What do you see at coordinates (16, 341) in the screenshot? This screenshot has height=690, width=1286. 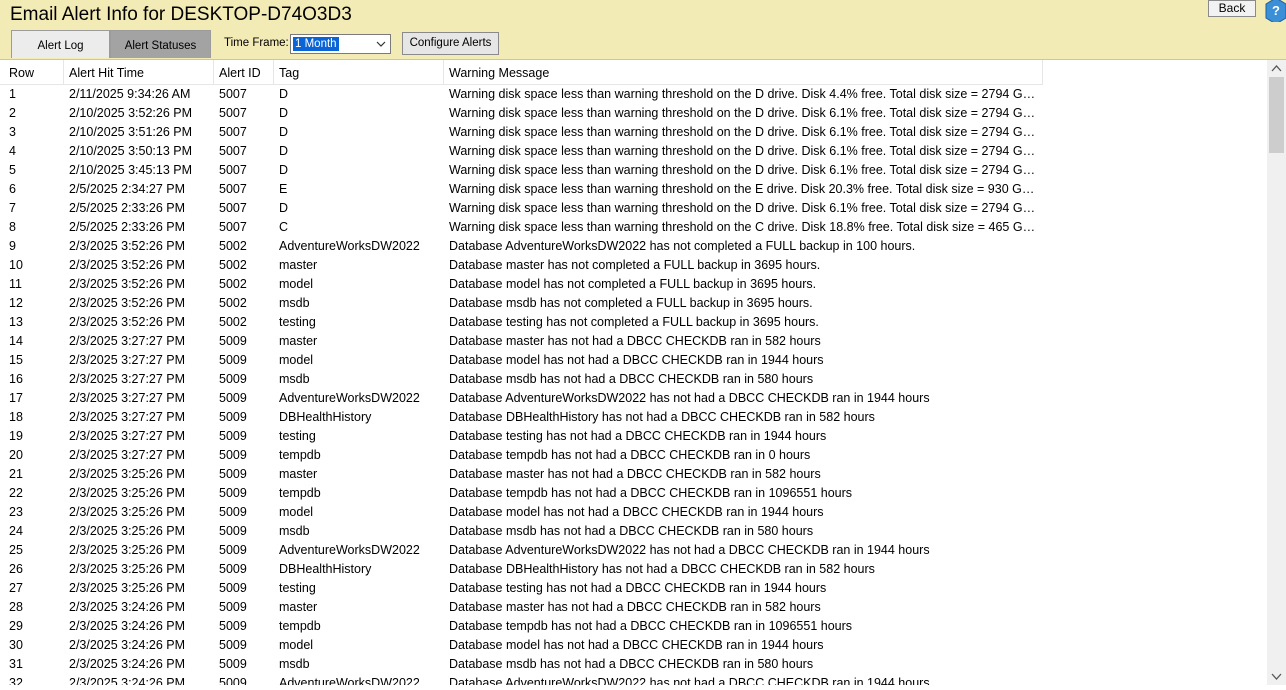 I see `cell-row-number: 14` at bounding box center [16, 341].